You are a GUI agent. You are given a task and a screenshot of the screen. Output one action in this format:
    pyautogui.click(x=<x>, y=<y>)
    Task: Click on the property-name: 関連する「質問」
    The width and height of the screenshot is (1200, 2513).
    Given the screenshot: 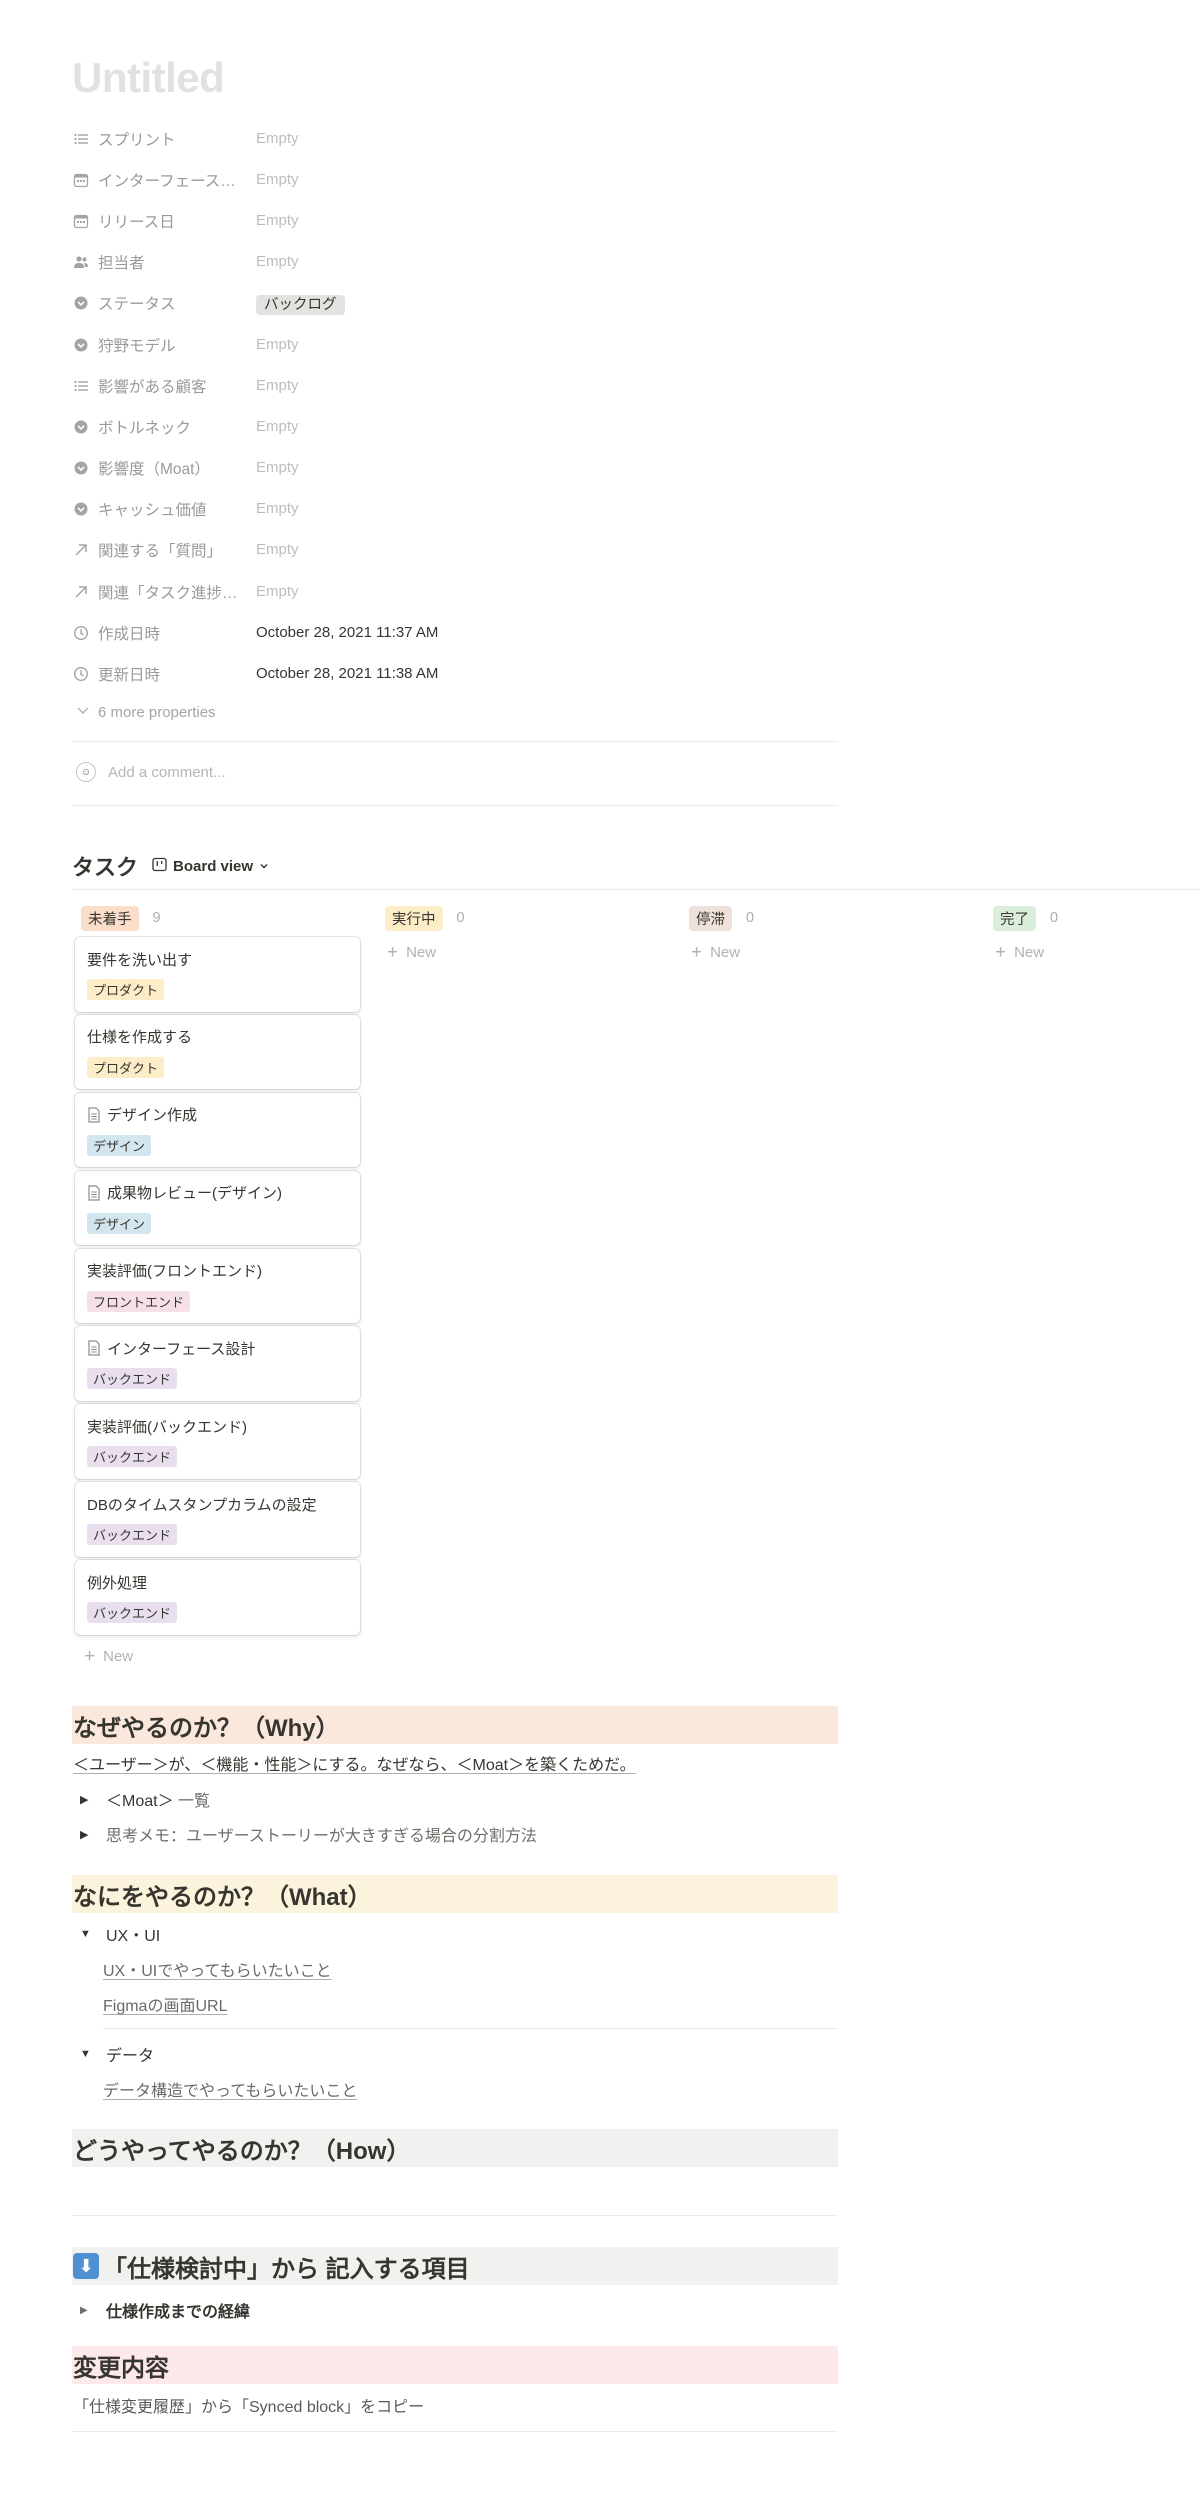 What is the action you would take?
    pyautogui.click(x=164, y=550)
    